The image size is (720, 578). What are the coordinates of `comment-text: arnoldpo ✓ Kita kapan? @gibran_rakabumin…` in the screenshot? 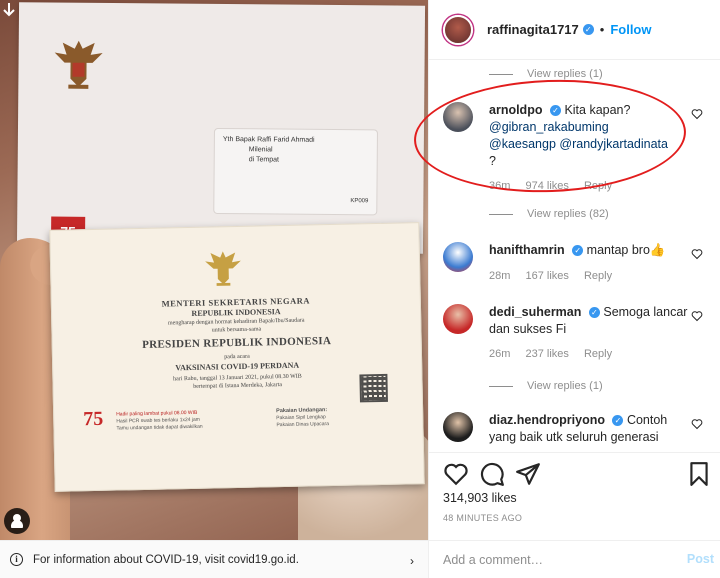 It's located at (589, 136).